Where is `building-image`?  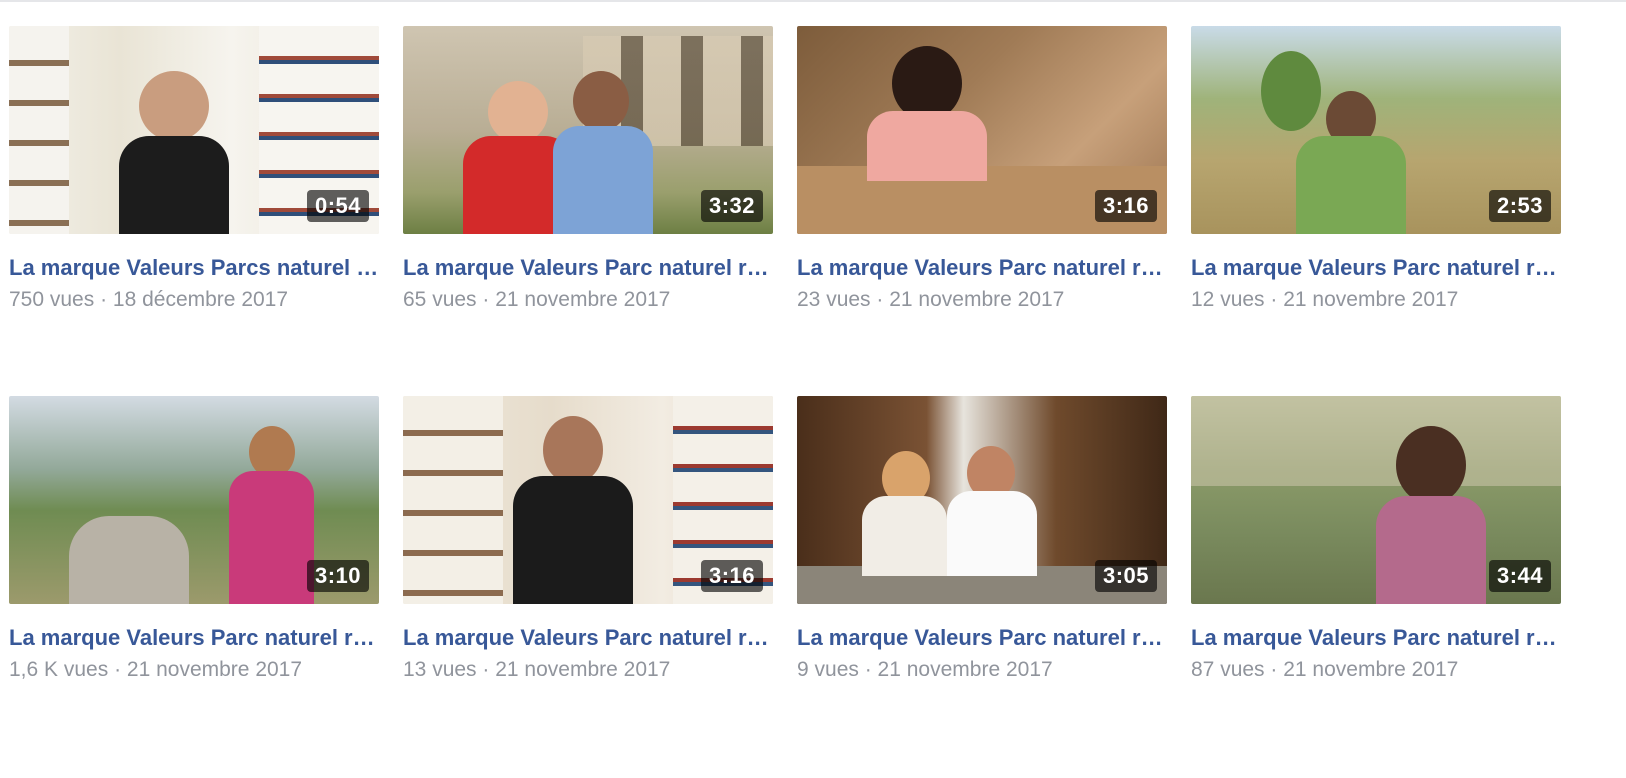
building-image is located at coordinates (1376, 441).